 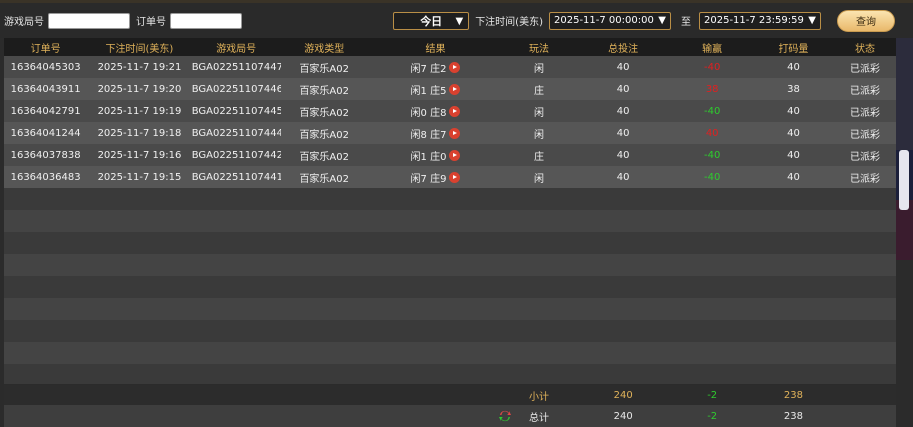 I want to click on subtotal-win: -2, so click(x=712, y=395).